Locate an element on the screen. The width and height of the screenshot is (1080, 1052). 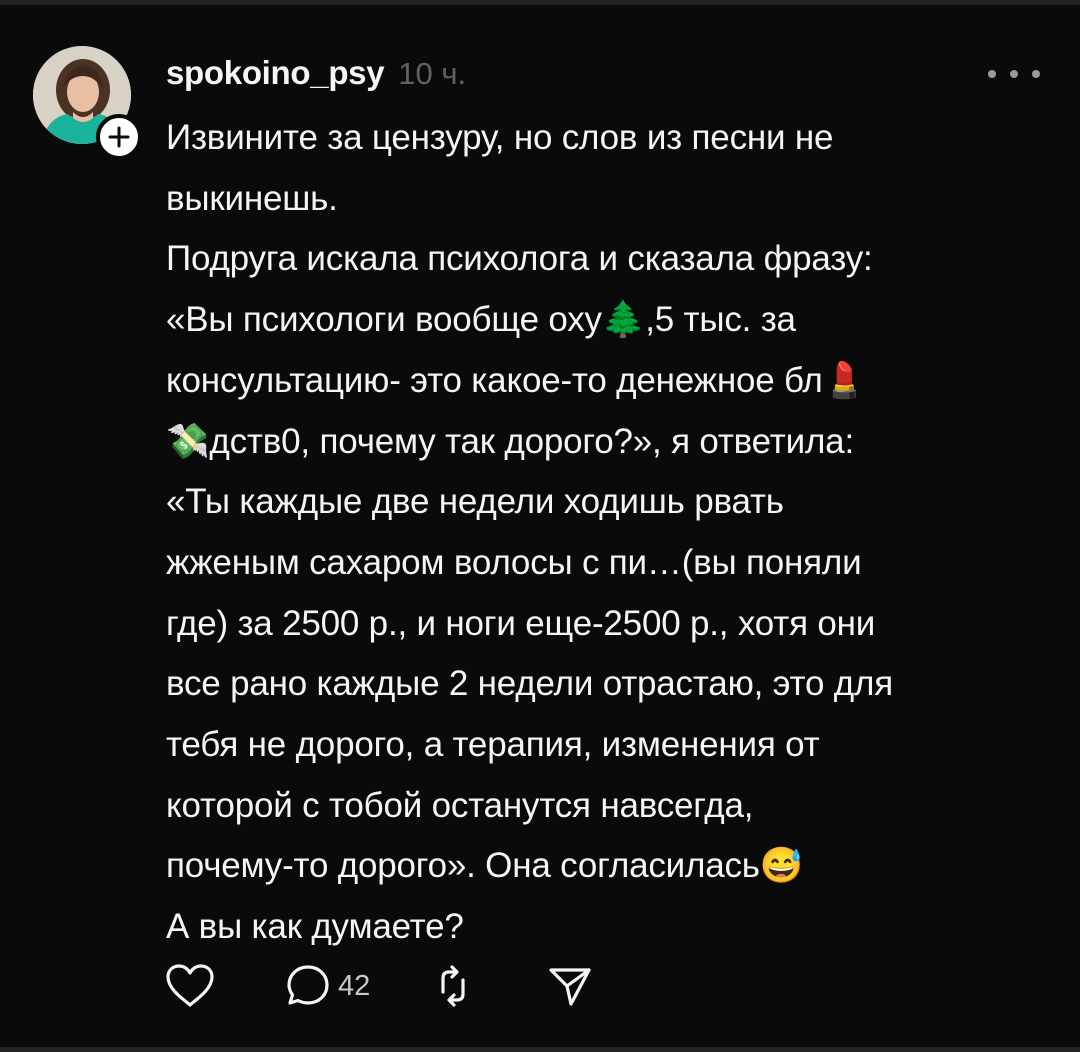
reply-count: 42 is located at coordinates (354, 985).